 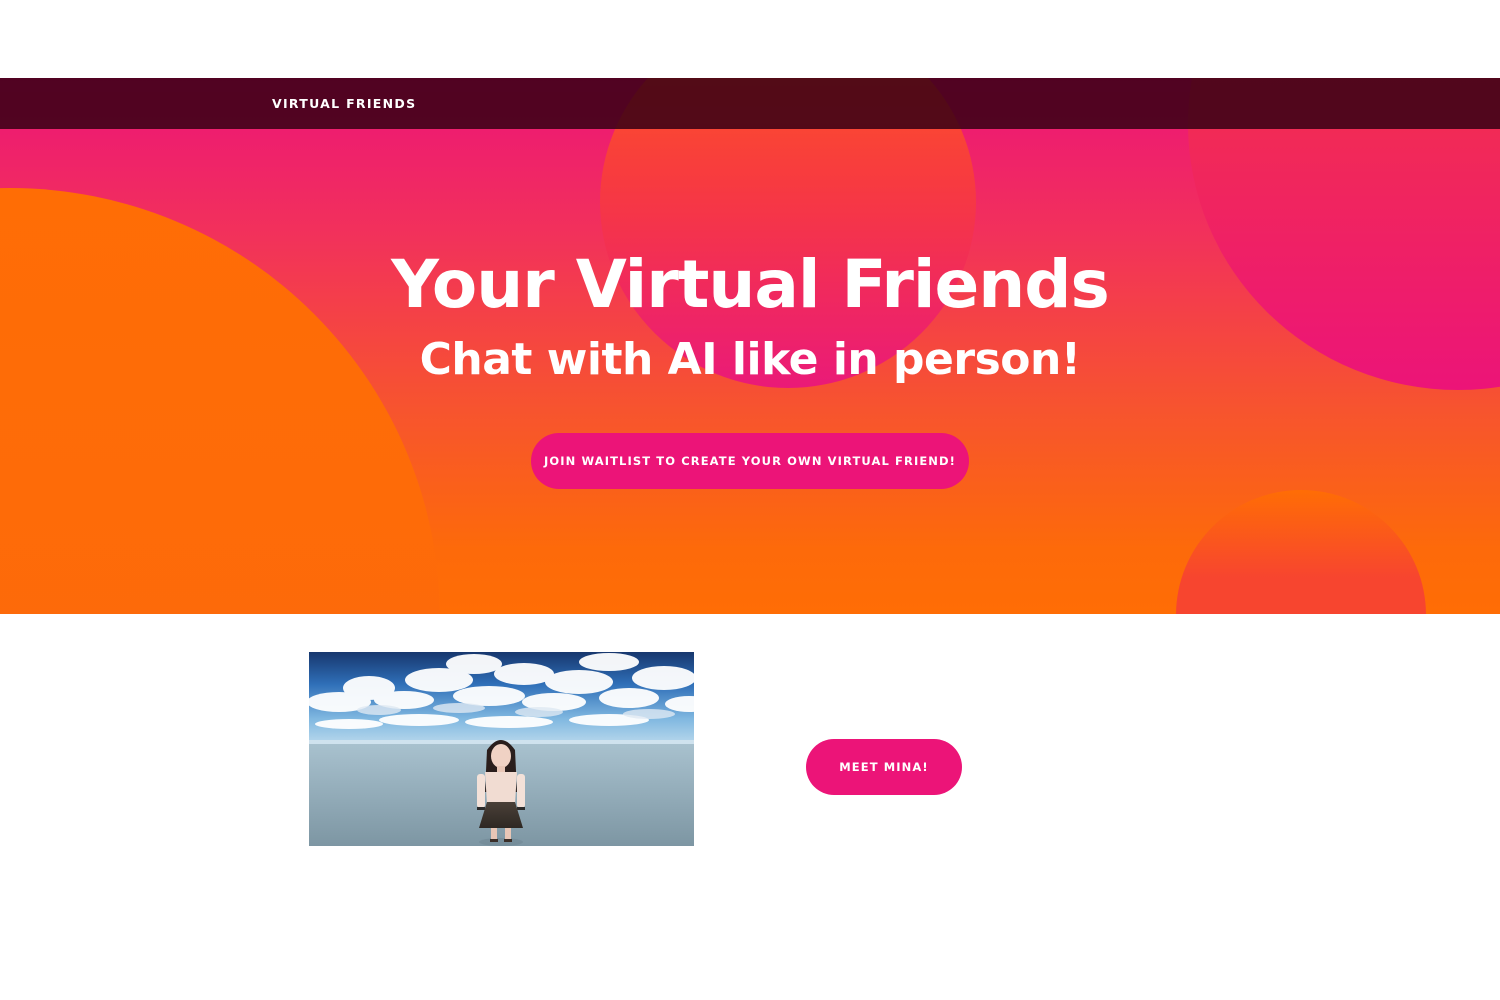 What do you see at coordinates (750, 359) in the screenshot?
I see `hero-subtitle: Chat with AI like in person!` at bounding box center [750, 359].